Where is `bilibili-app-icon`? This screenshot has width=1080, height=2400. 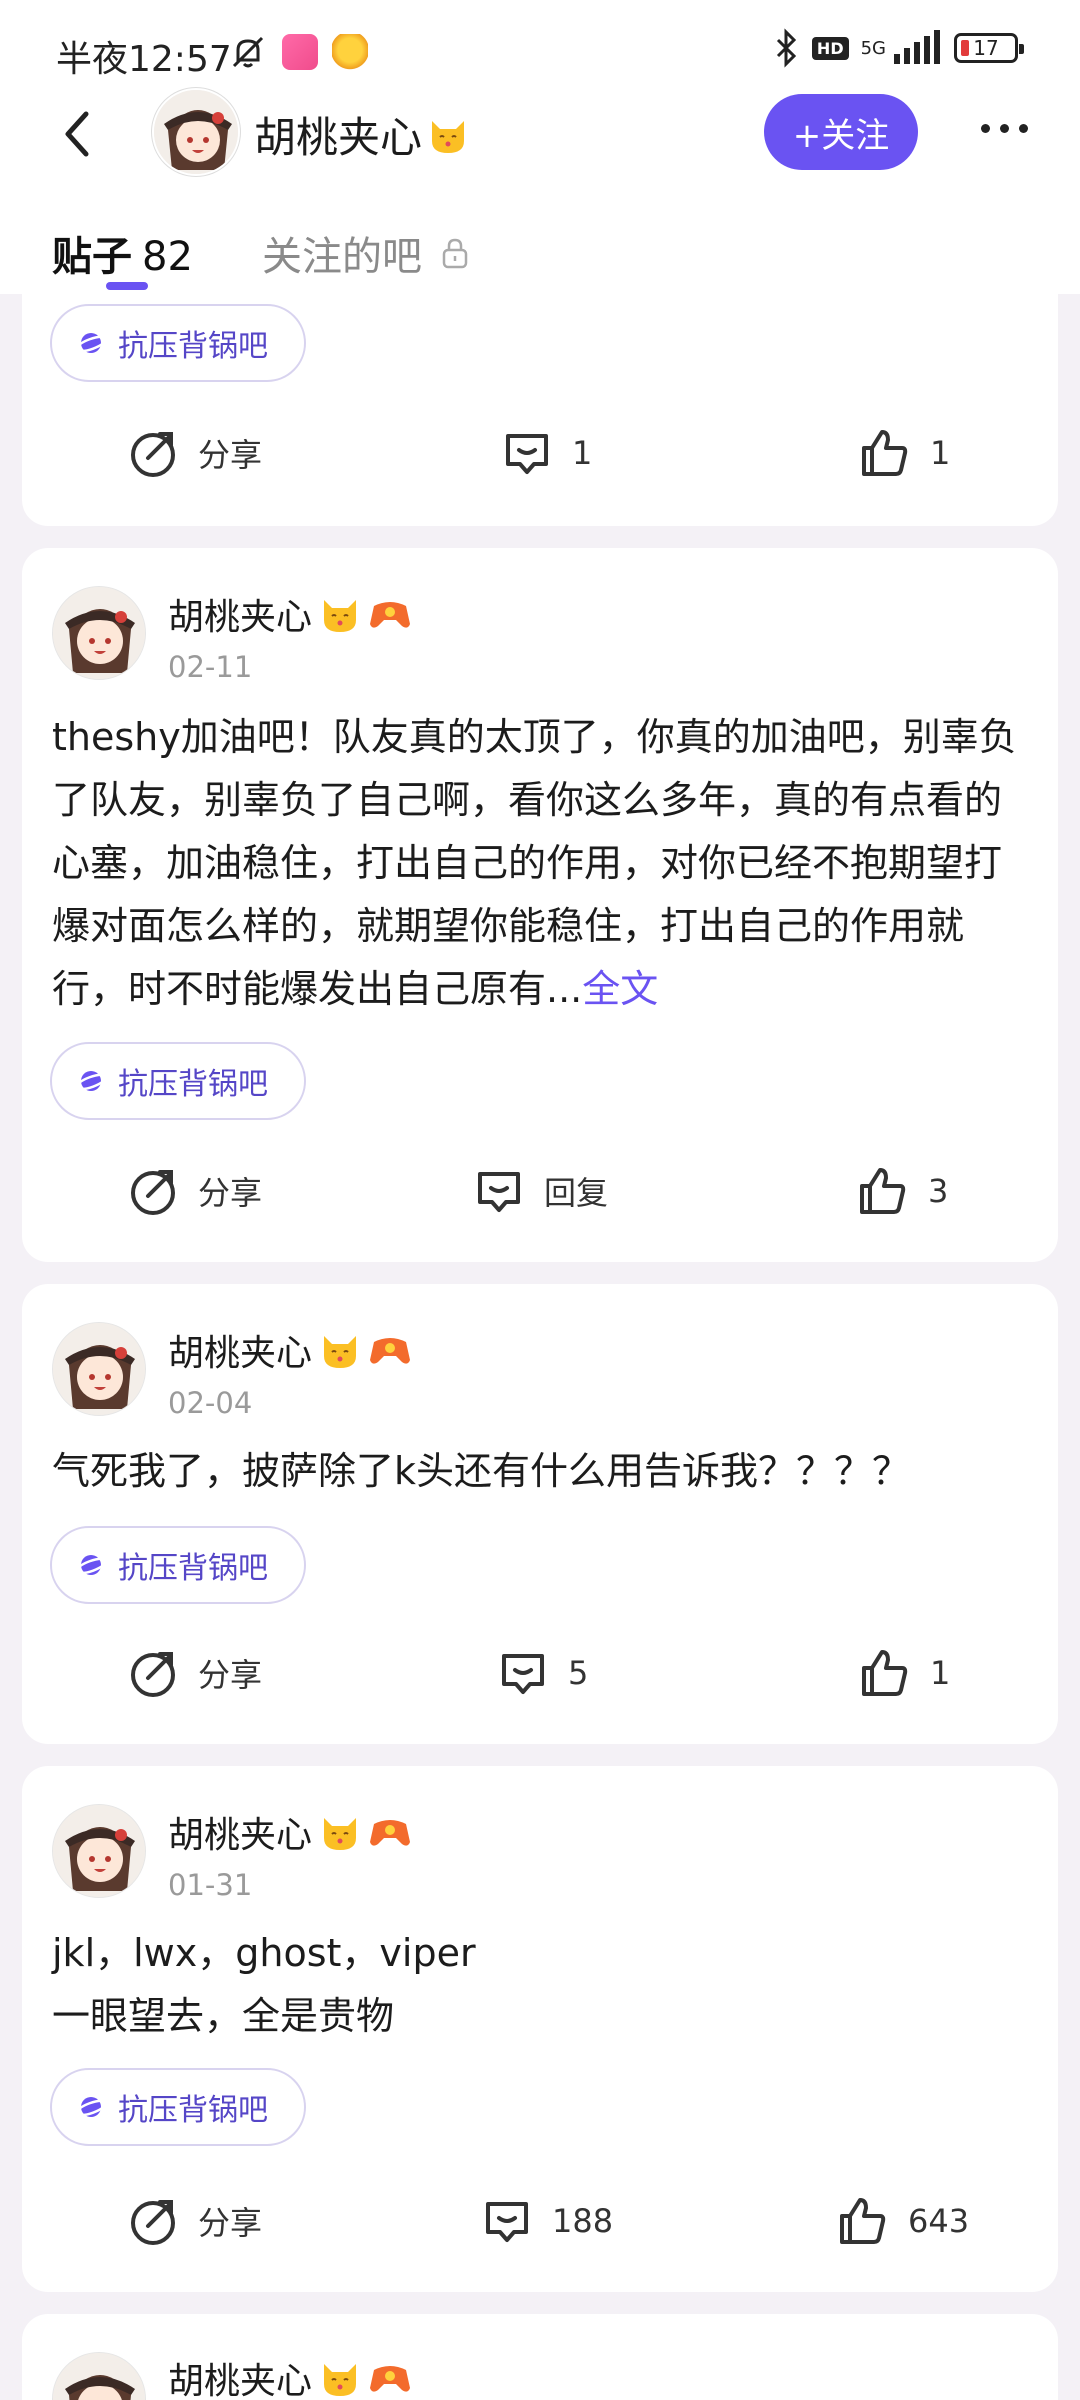 bilibili-app-icon is located at coordinates (300, 52).